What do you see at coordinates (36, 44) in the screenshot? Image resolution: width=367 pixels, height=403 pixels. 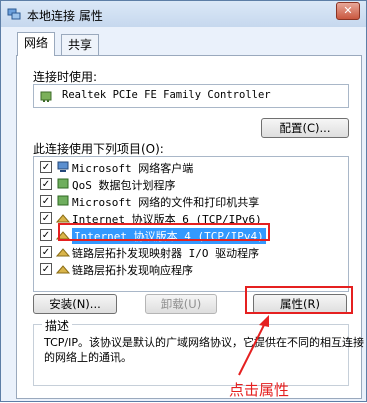 I see `tab-network: 网络` at bounding box center [36, 44].